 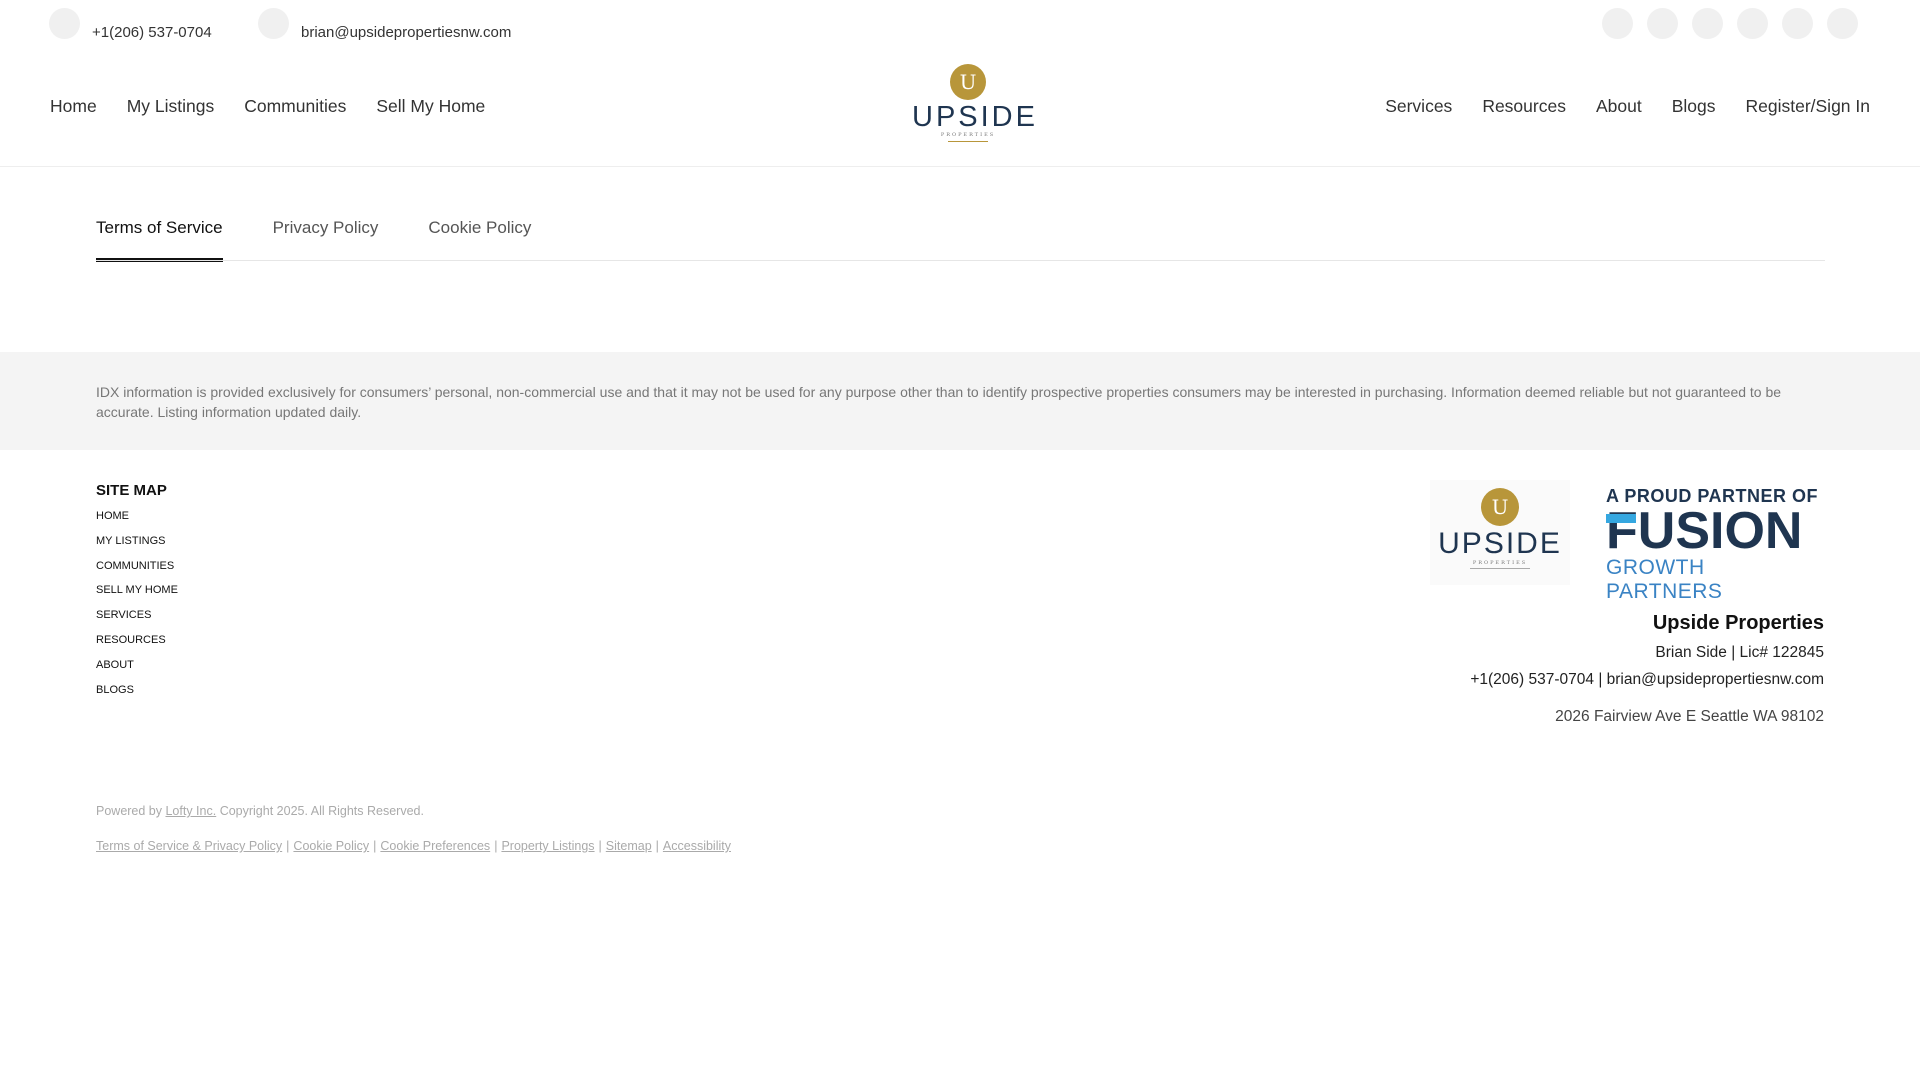 What do you see at coordinates (406, 32) in the screenshot?
I see `email-address: brian@upsidepropertiesnw.com` at bounding box center [406, 32].